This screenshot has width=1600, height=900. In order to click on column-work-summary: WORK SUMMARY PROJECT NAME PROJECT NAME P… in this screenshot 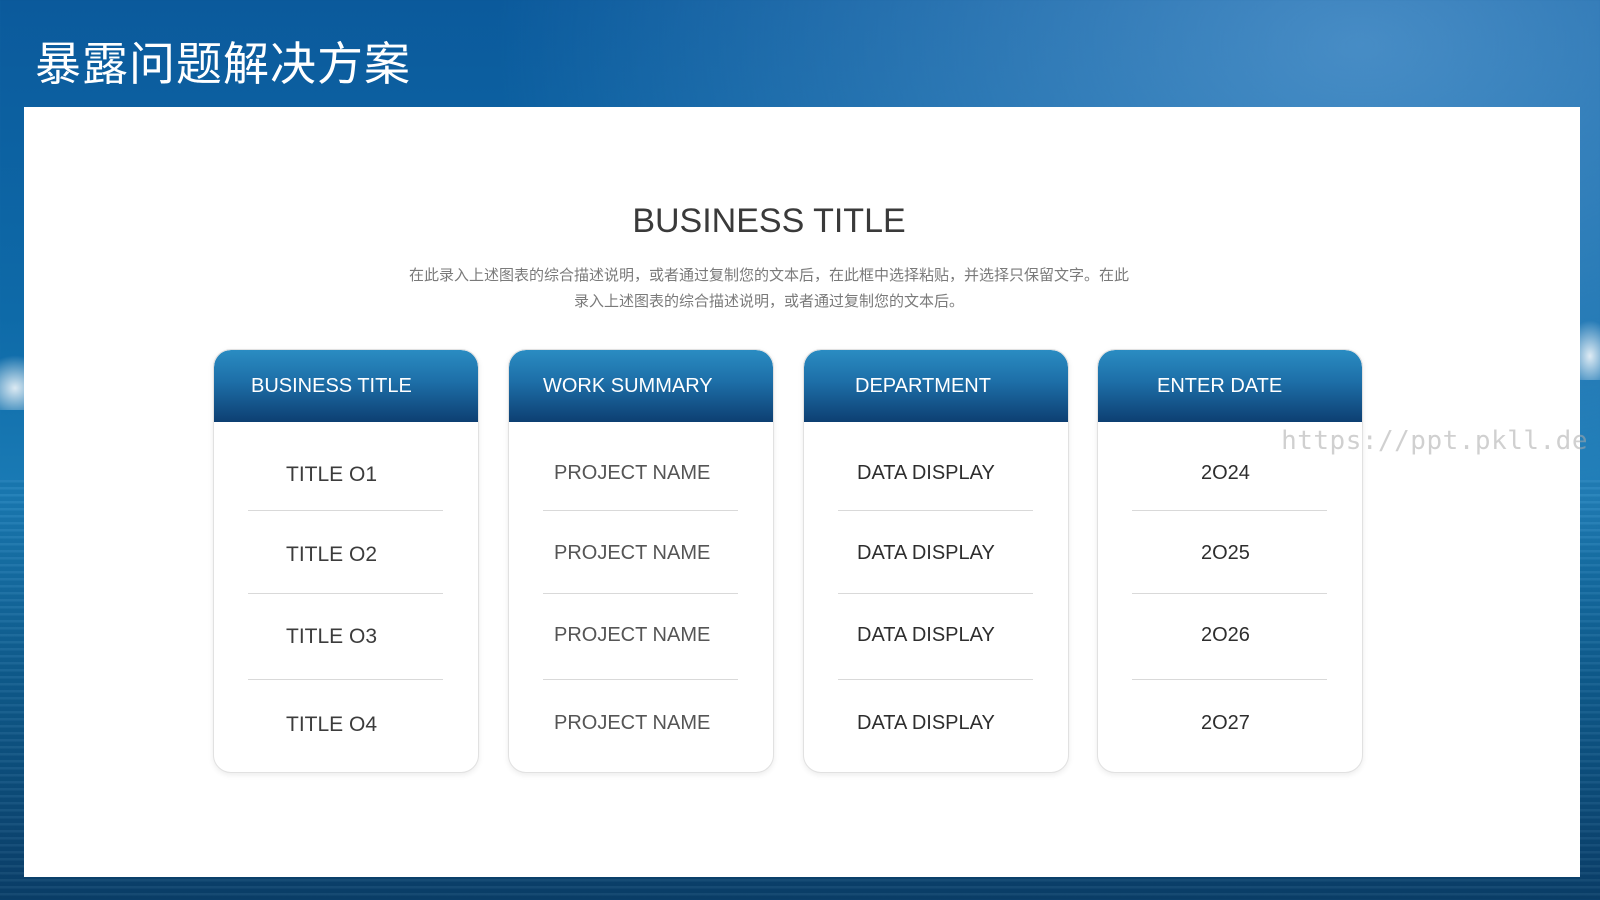, I will do `click(641, 561)`.